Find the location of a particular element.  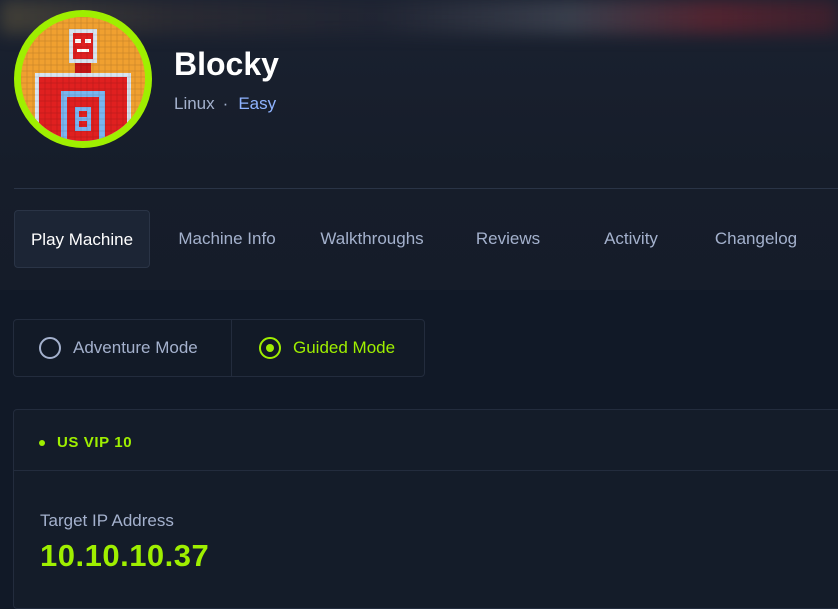

server-name: US VIP 10 is located at coordinates (95, 442).